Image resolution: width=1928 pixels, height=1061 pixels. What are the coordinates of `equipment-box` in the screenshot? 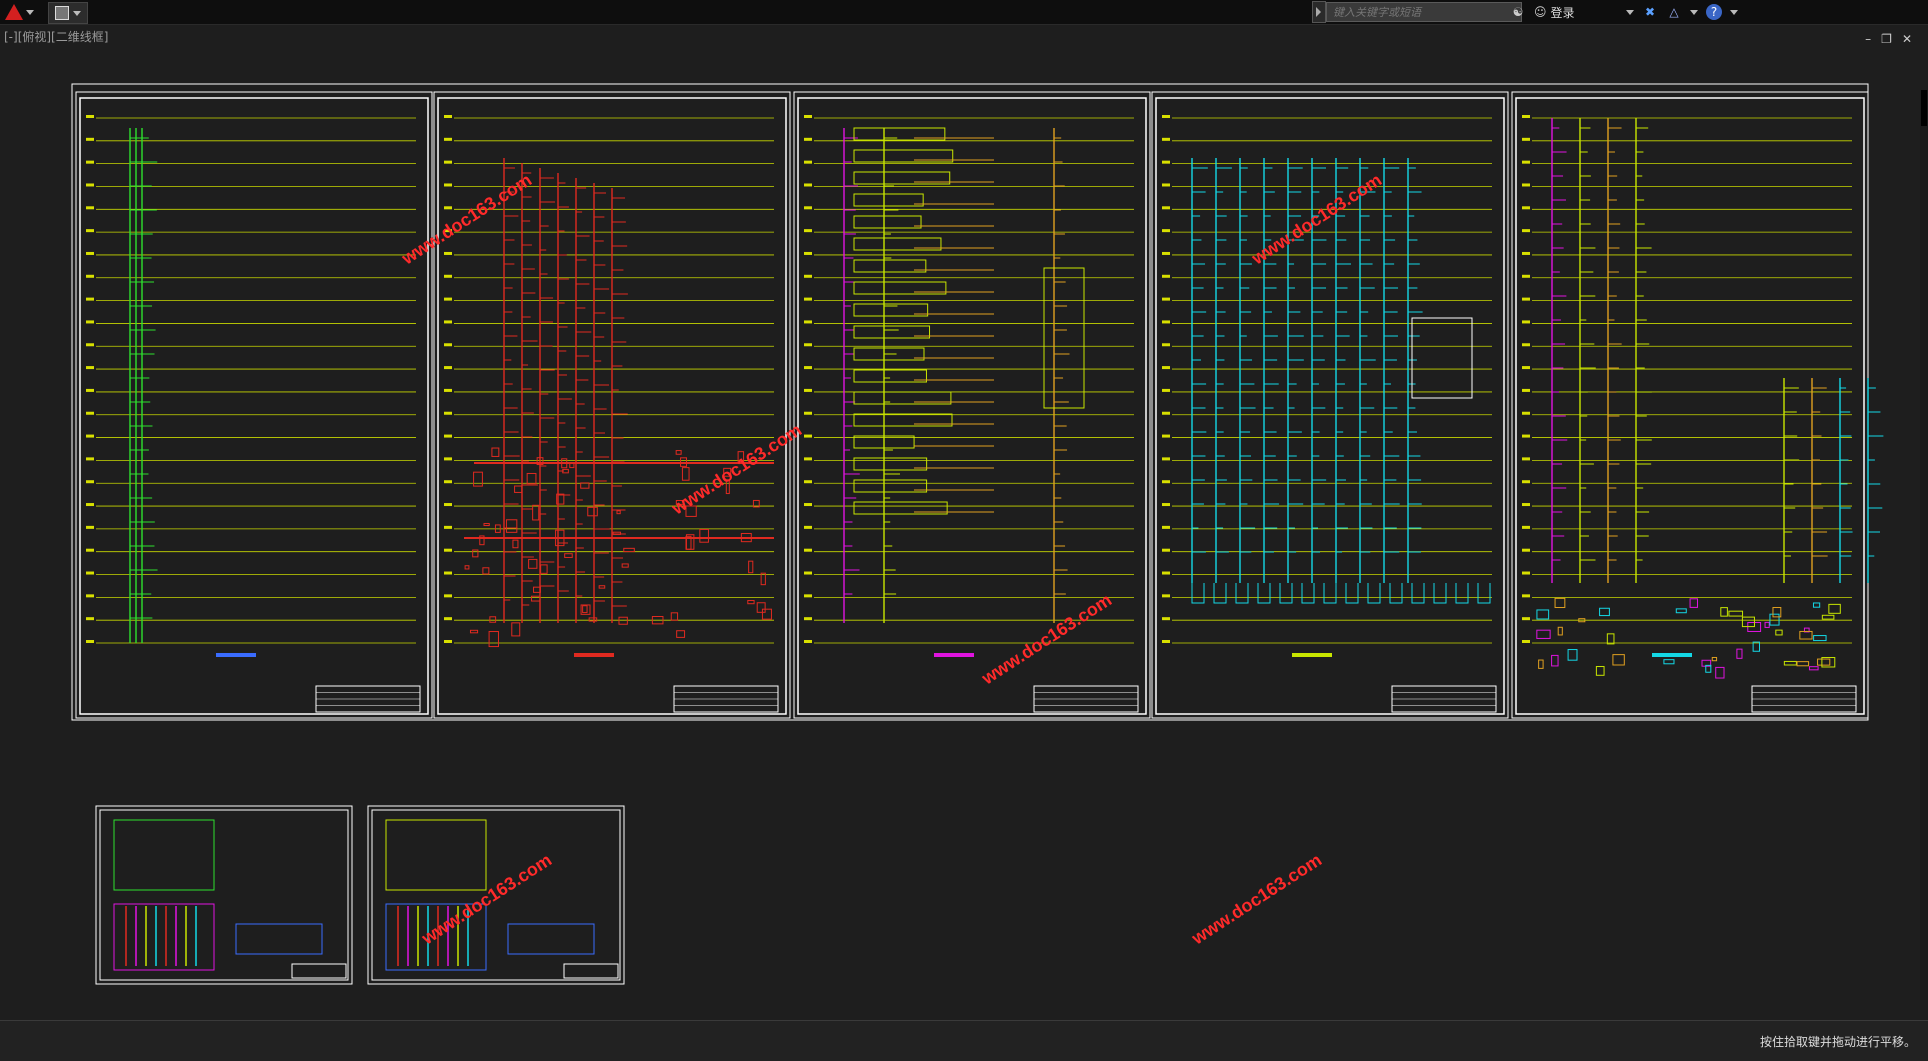 It's located at (887, 222).